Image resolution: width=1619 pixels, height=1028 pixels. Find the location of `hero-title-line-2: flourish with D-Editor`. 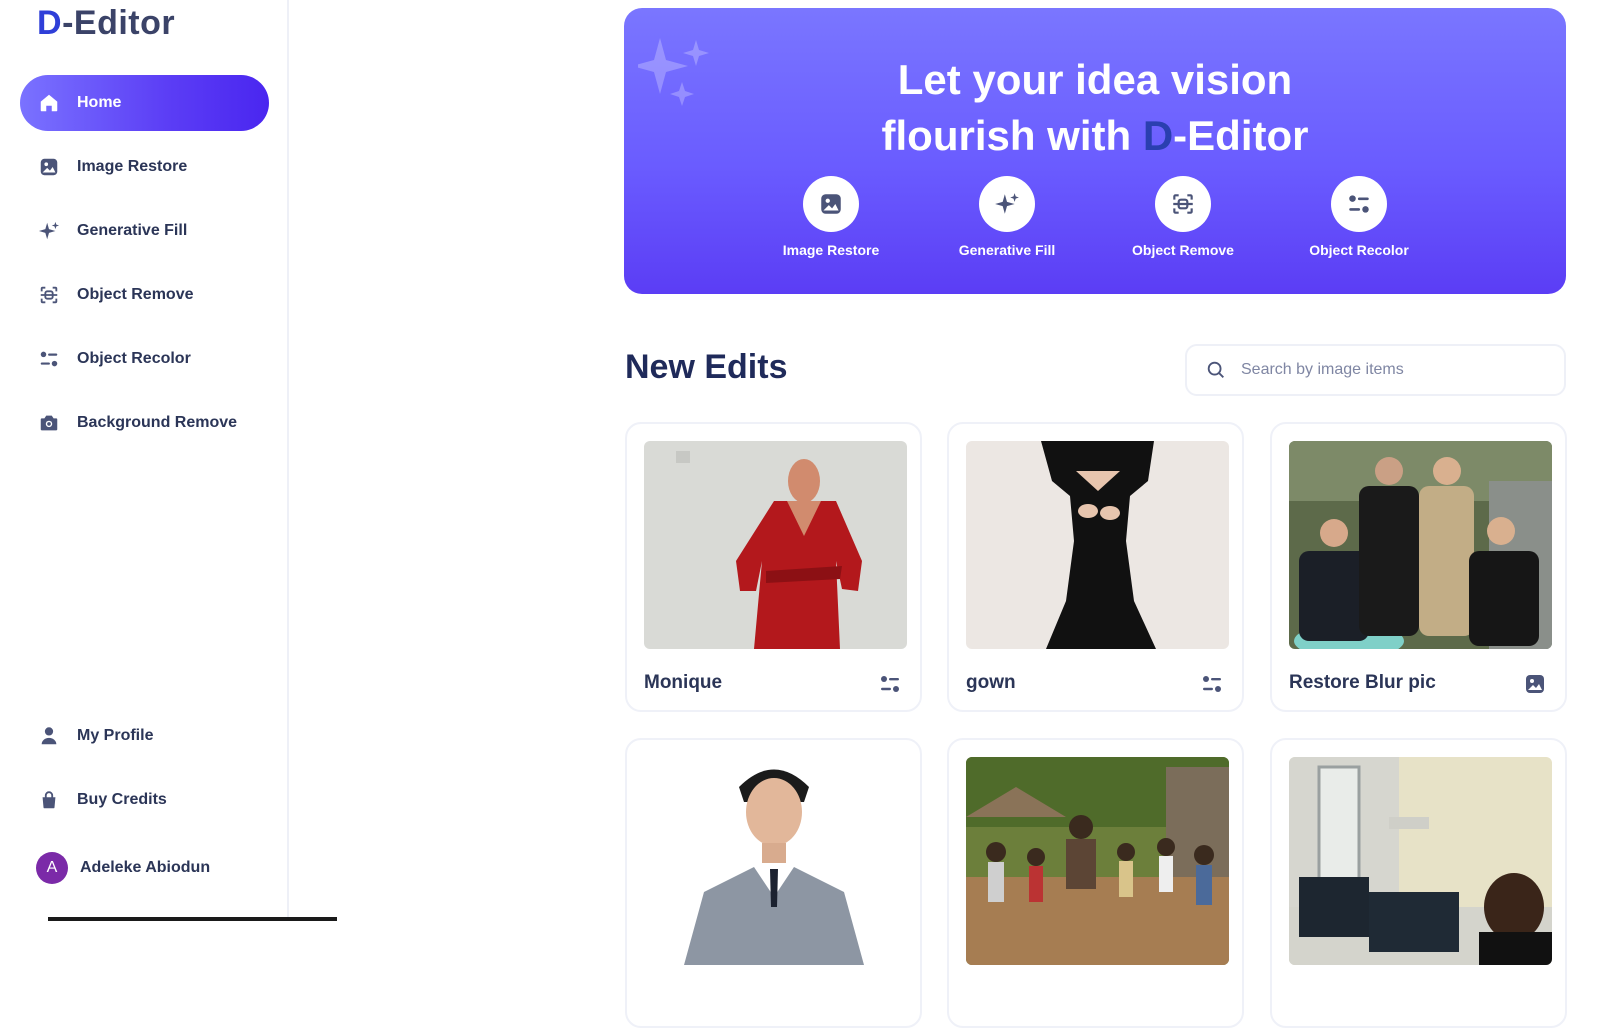

hero-title-line-2: flourish with D-Editor is located at coordinates (1095, 136).